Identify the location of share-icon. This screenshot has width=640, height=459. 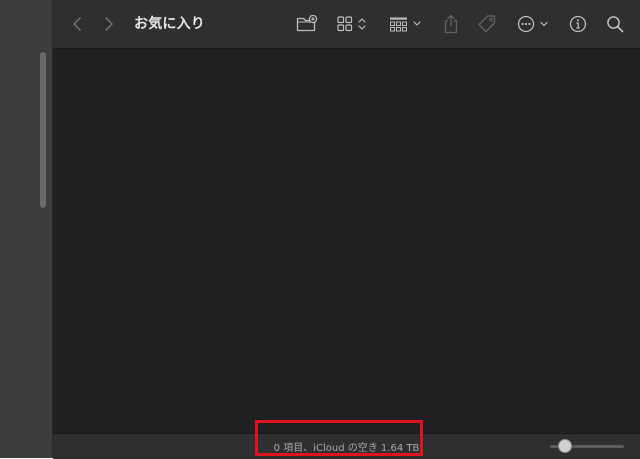
(451, 24).